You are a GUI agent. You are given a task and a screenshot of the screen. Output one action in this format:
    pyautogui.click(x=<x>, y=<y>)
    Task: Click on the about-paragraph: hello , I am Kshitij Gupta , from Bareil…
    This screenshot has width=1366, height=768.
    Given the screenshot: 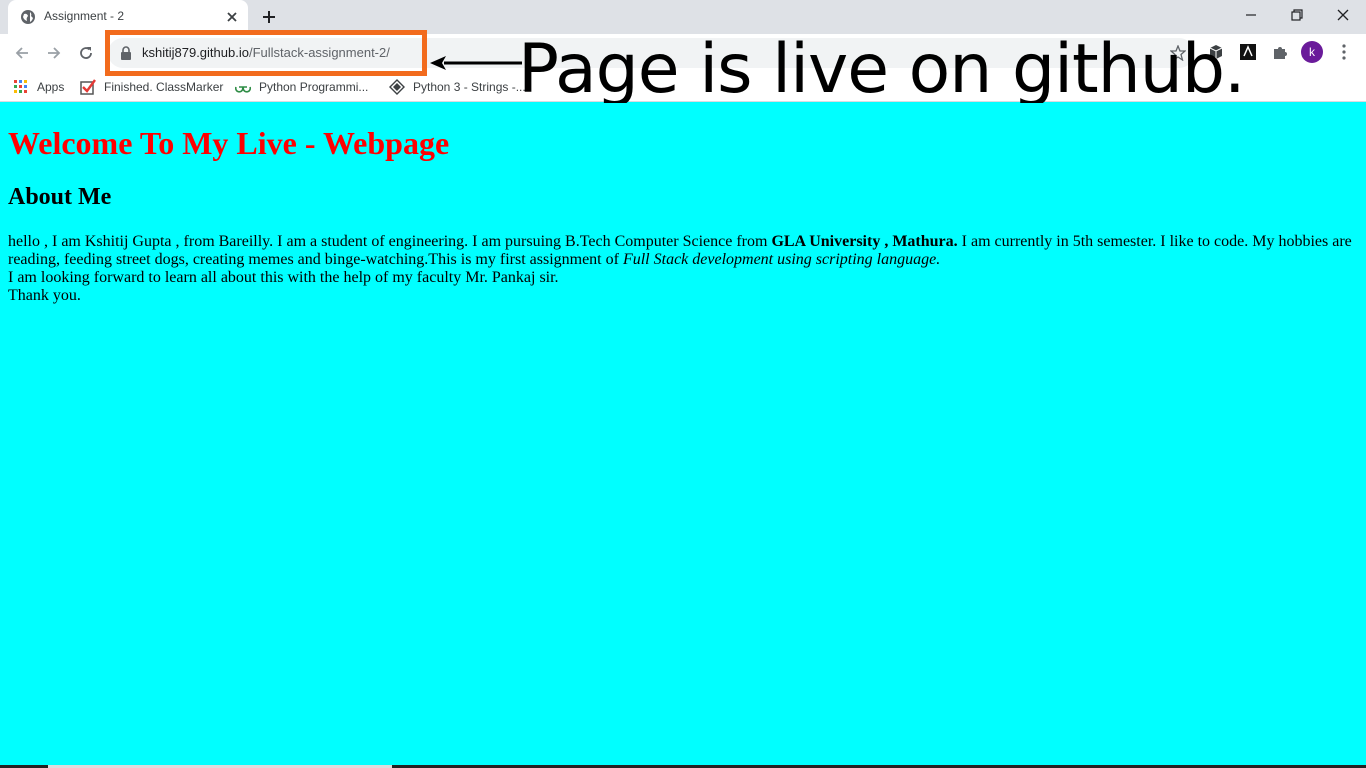 What is the action you would take?
    pyautogui.click(x=683, y=269)
    